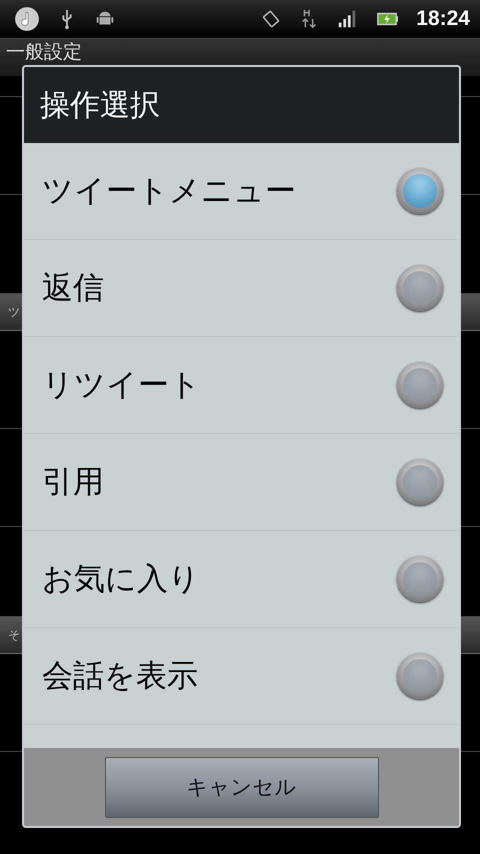  I want to click on option-label: お気に入り, so click(121, 579).